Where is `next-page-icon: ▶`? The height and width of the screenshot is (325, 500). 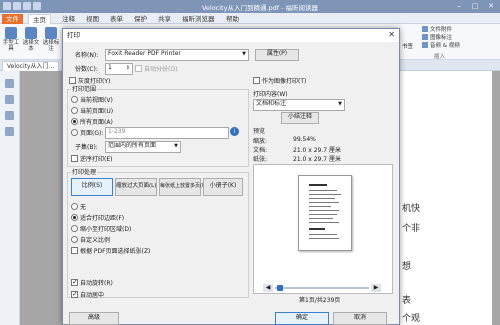 next-page-icon: ▶ is located at coordinates (376, 288).